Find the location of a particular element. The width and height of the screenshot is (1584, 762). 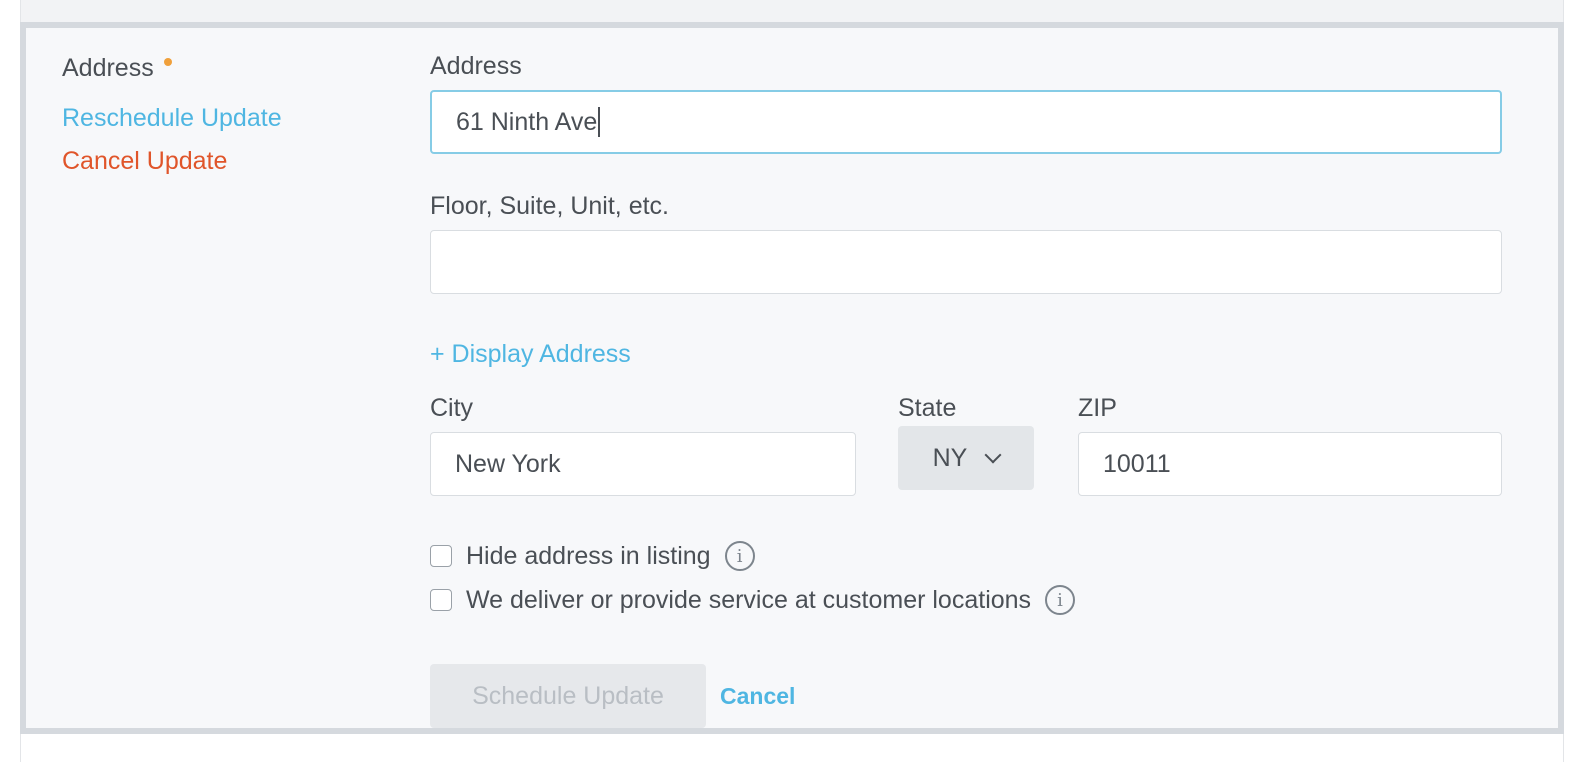

state-label: State is located at coordinates (927, 408).